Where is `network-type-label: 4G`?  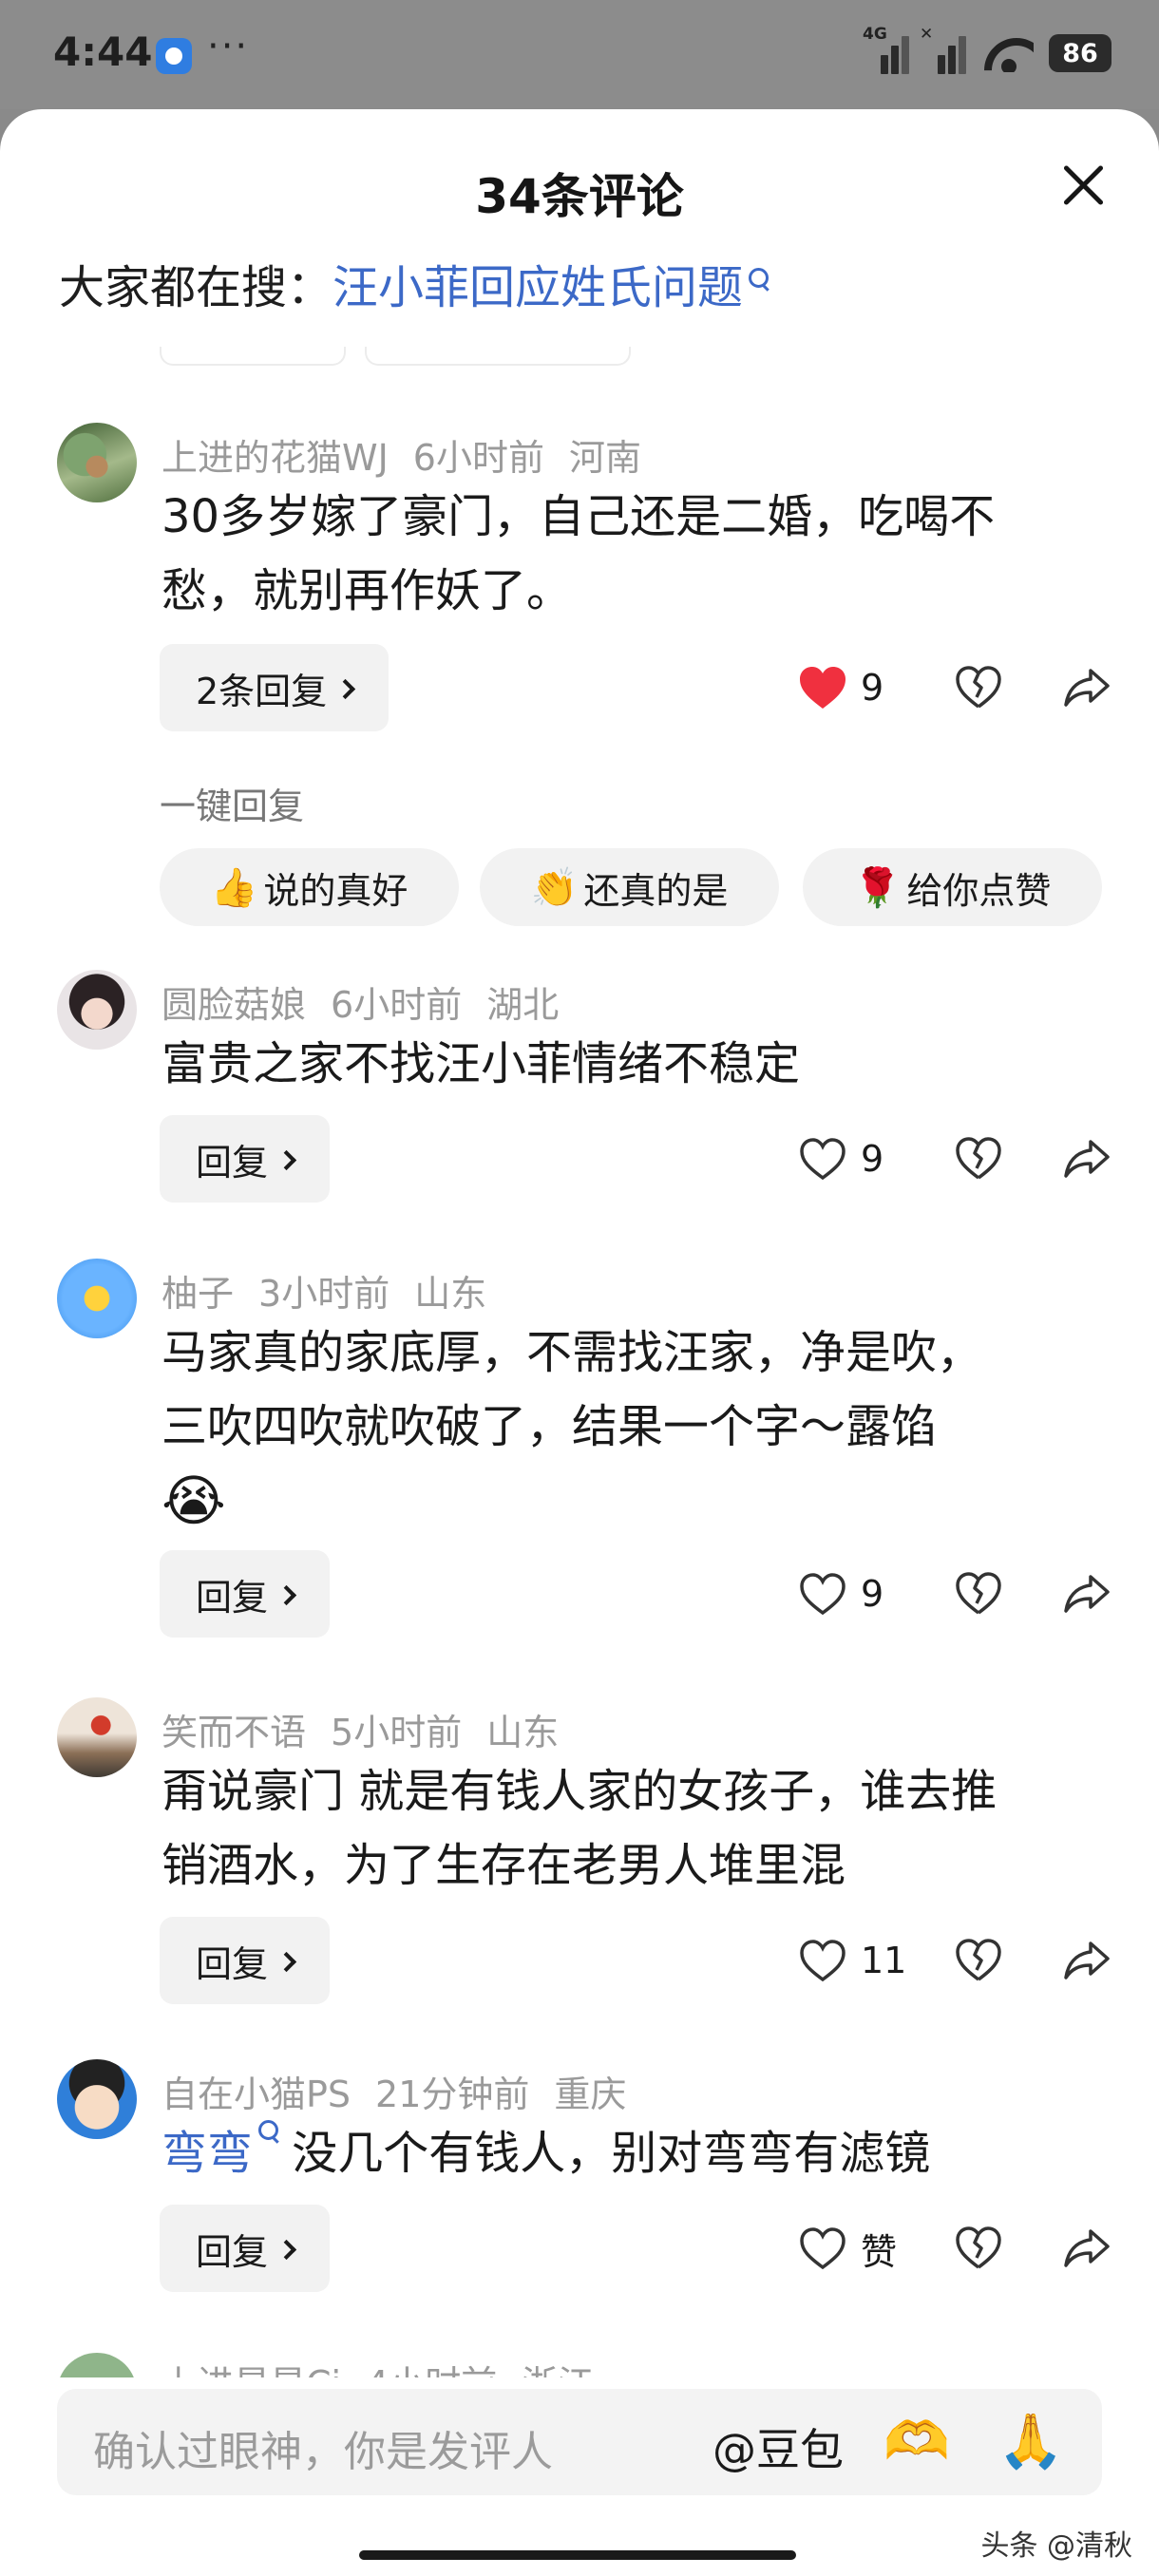 network-type-label: 4G is located at coordinates (875, 34).